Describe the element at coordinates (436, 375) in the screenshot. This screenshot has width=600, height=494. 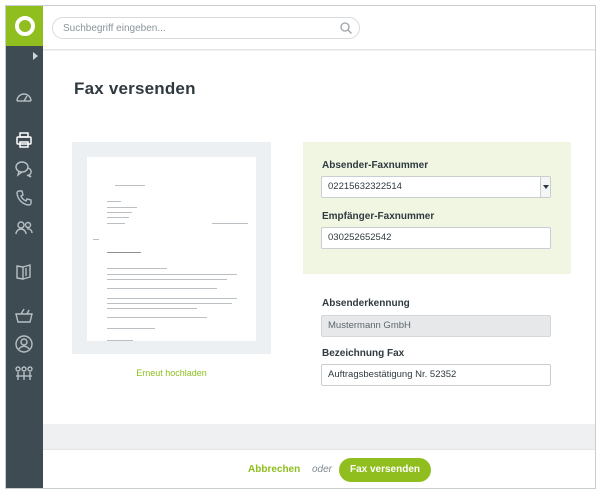
I see `fax-name-input: Auftragsbestätigung Nr. 52352` at that location.